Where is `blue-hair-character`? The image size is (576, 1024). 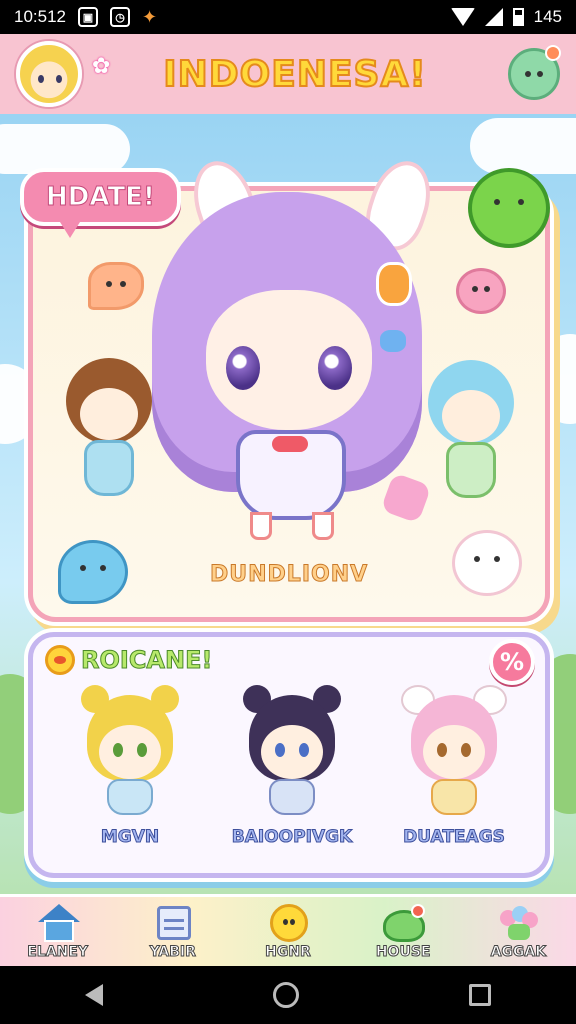
blue-hair-character is located at coordinates (471, 435).